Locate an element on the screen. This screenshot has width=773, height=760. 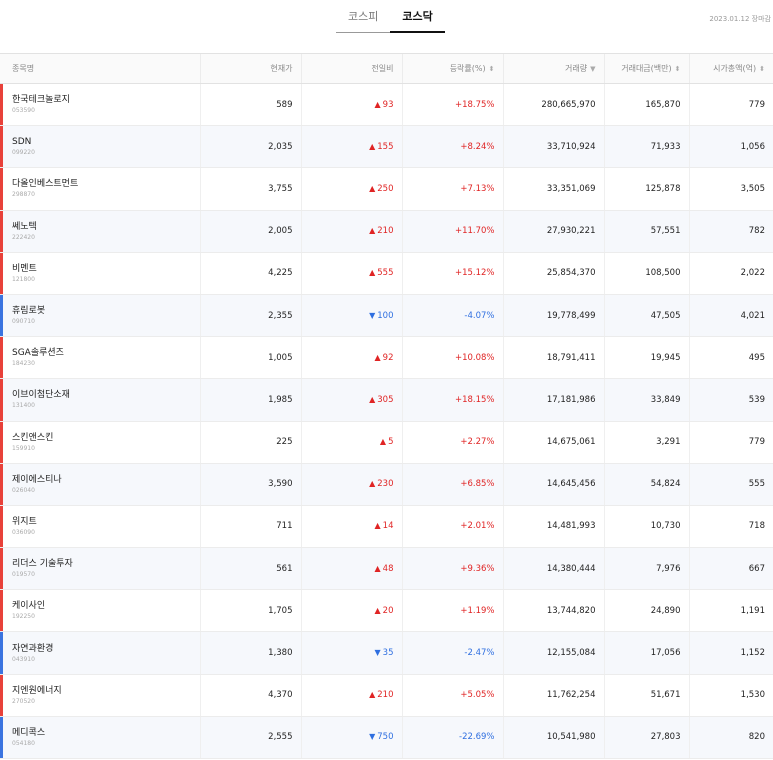
cell-volume: 14,645,456 is located at coordinates (553, 484).